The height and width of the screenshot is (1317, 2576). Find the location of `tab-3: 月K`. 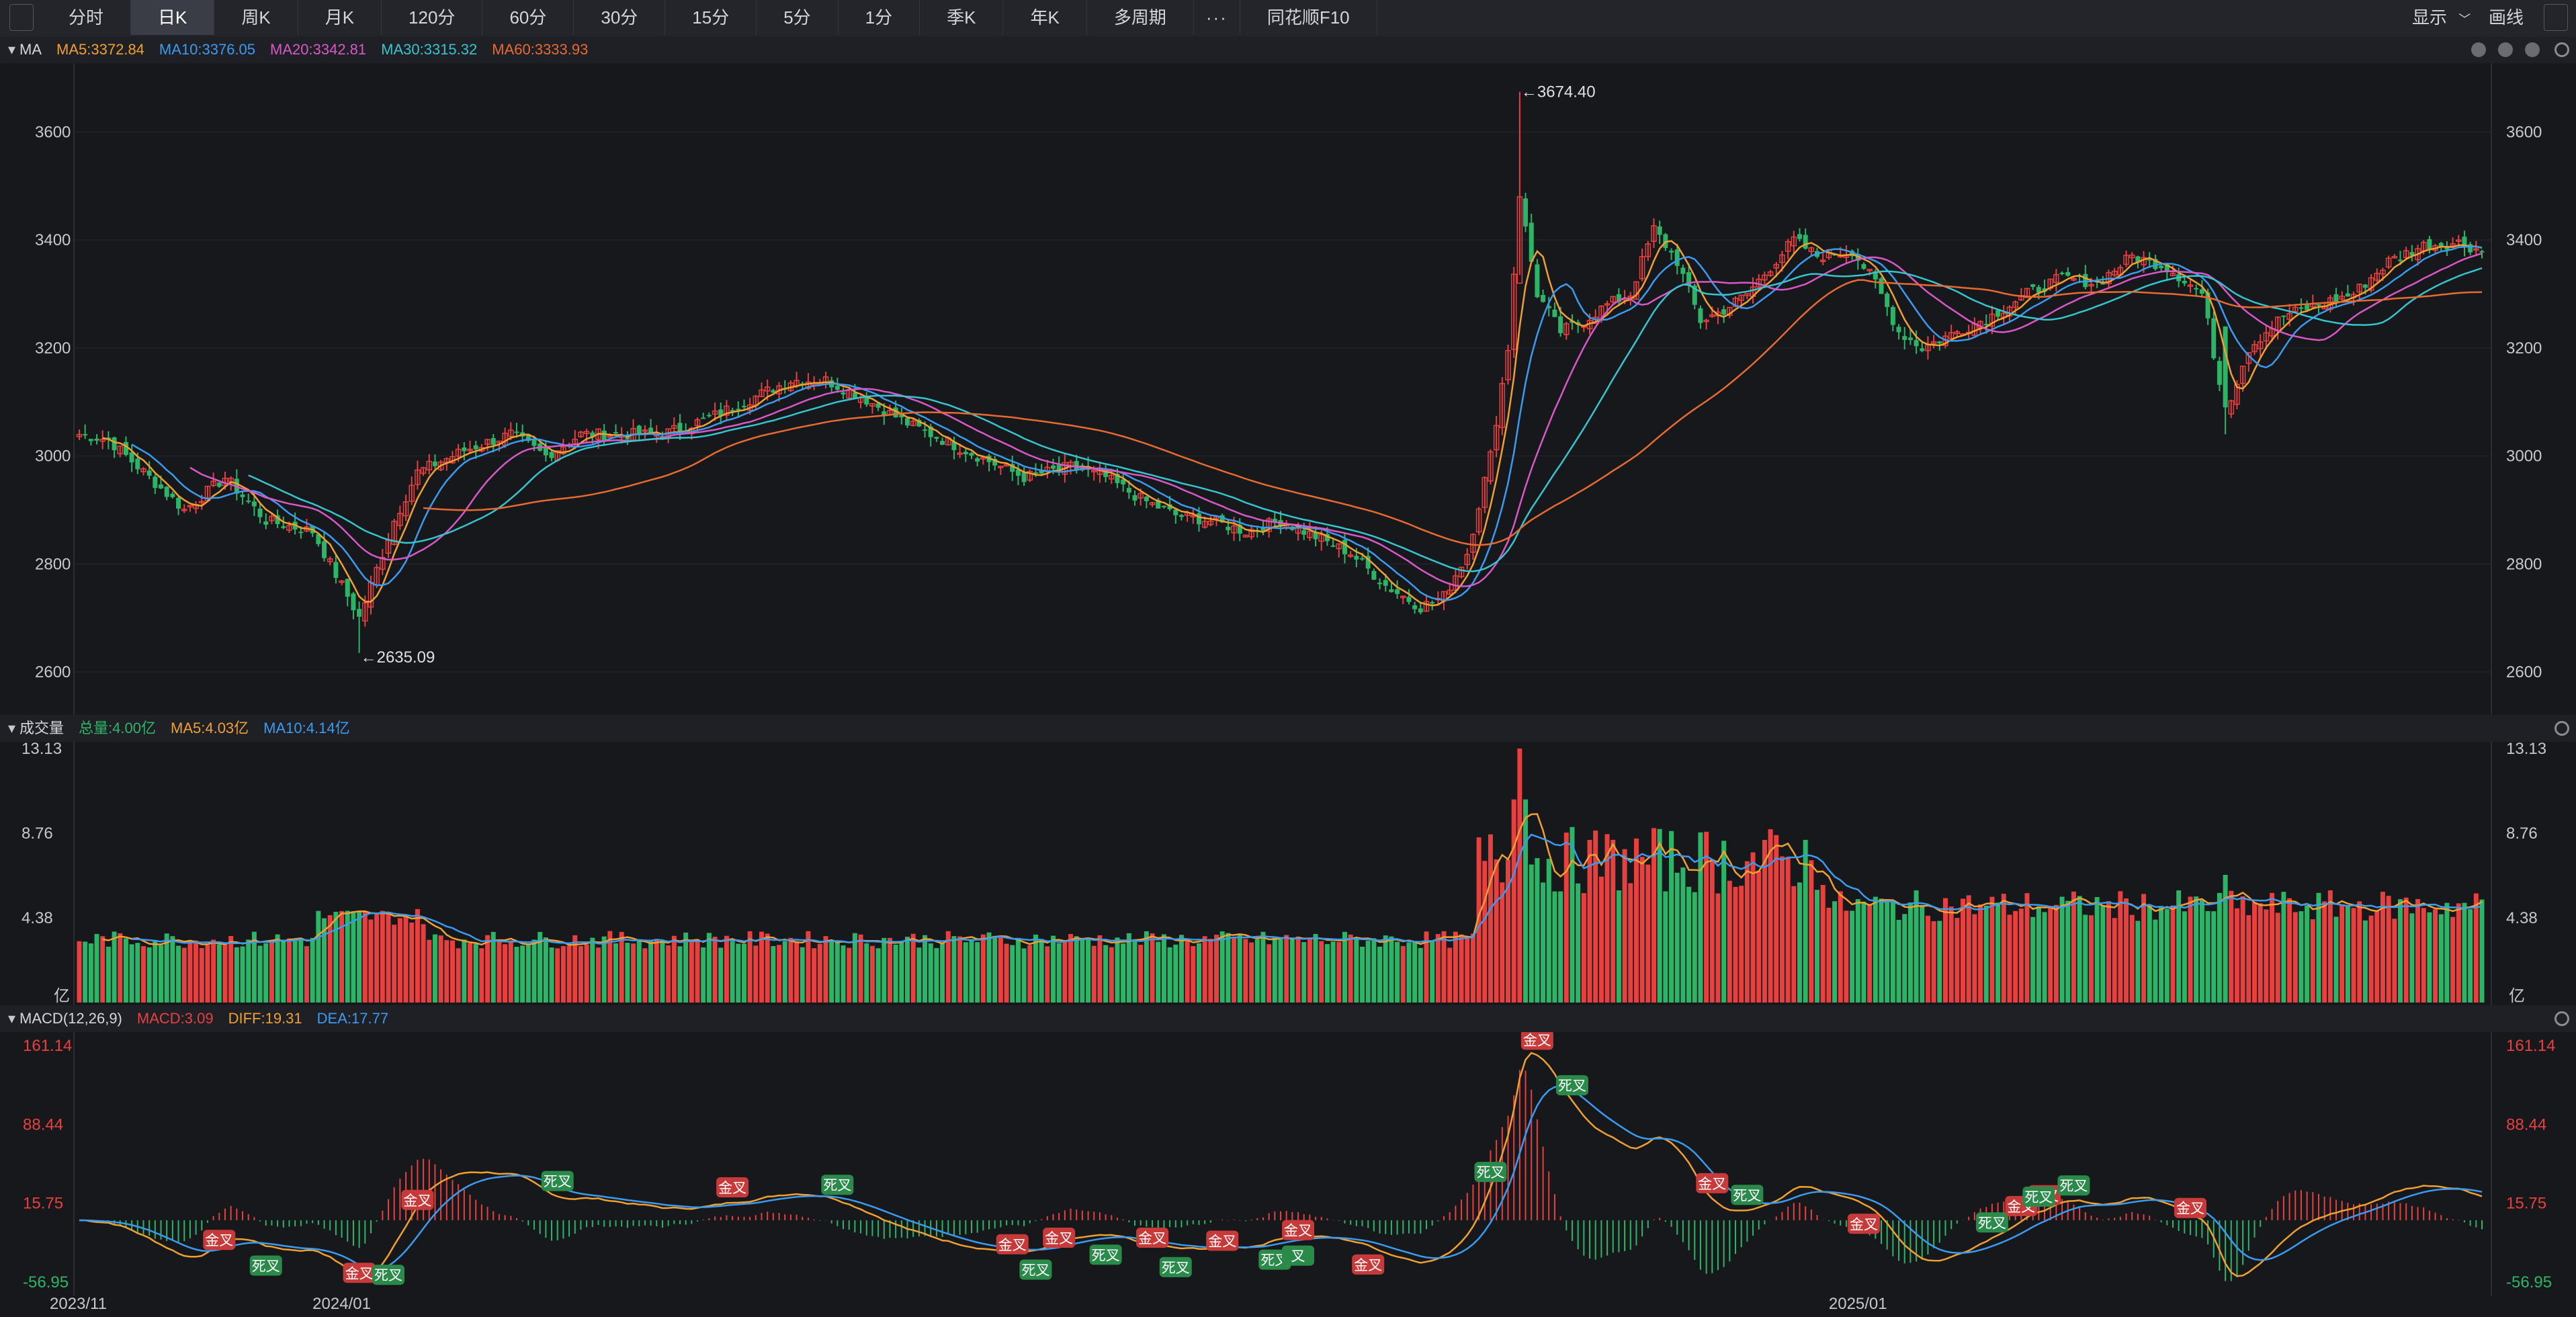

tab-3: 月K is located at coordinates (340, 17).